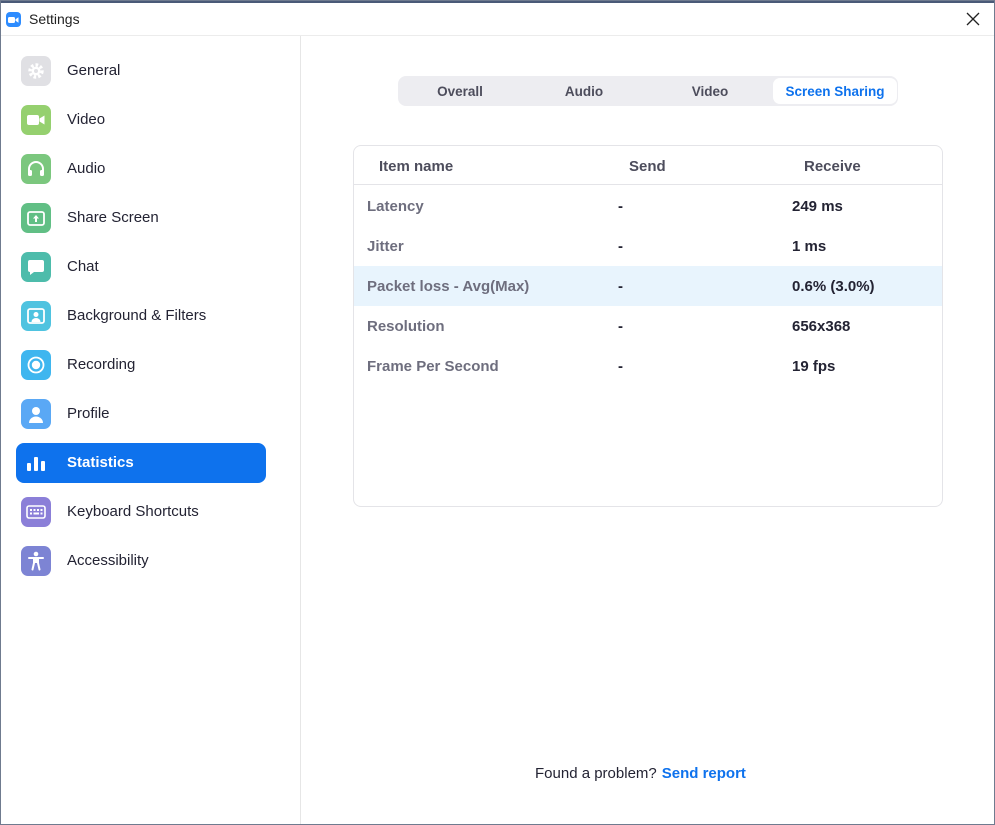 This screenshot has height=825, width=995. What do you see at coordinates (832, 166) in the screenshot?
I see `header-receive: Receive` at bounding box center [832, 166].